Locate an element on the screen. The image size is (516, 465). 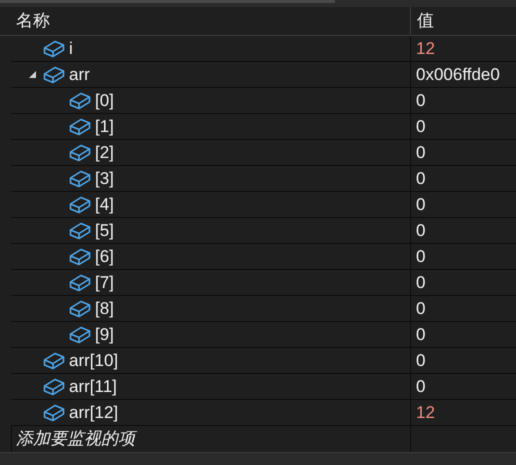
variable-name: [4] is located at coordinates (104, 205).